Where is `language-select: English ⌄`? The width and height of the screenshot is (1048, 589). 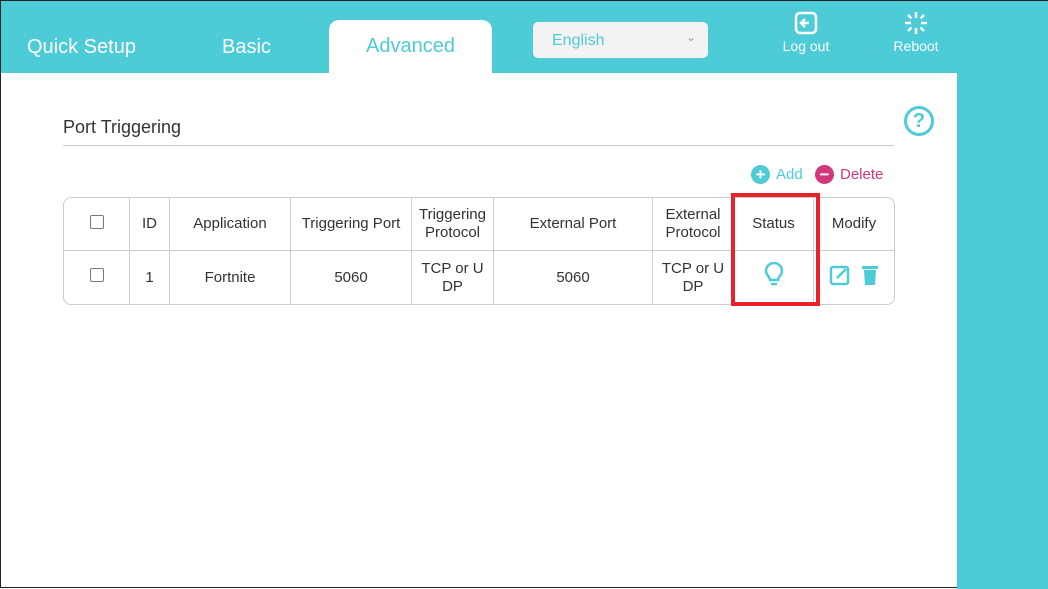
language-select: English ⌄ is located at coordinates (620, 40).